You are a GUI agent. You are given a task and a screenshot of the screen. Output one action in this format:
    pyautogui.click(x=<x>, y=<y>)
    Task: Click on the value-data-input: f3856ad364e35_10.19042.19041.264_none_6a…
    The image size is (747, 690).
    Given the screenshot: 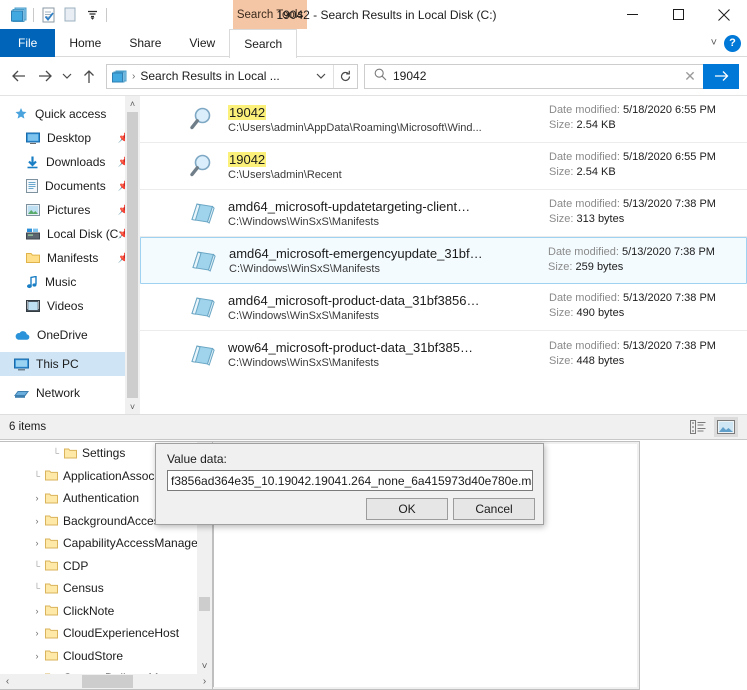 What is the action you would take?
    pyautogui.click(x=350, y=480)
    